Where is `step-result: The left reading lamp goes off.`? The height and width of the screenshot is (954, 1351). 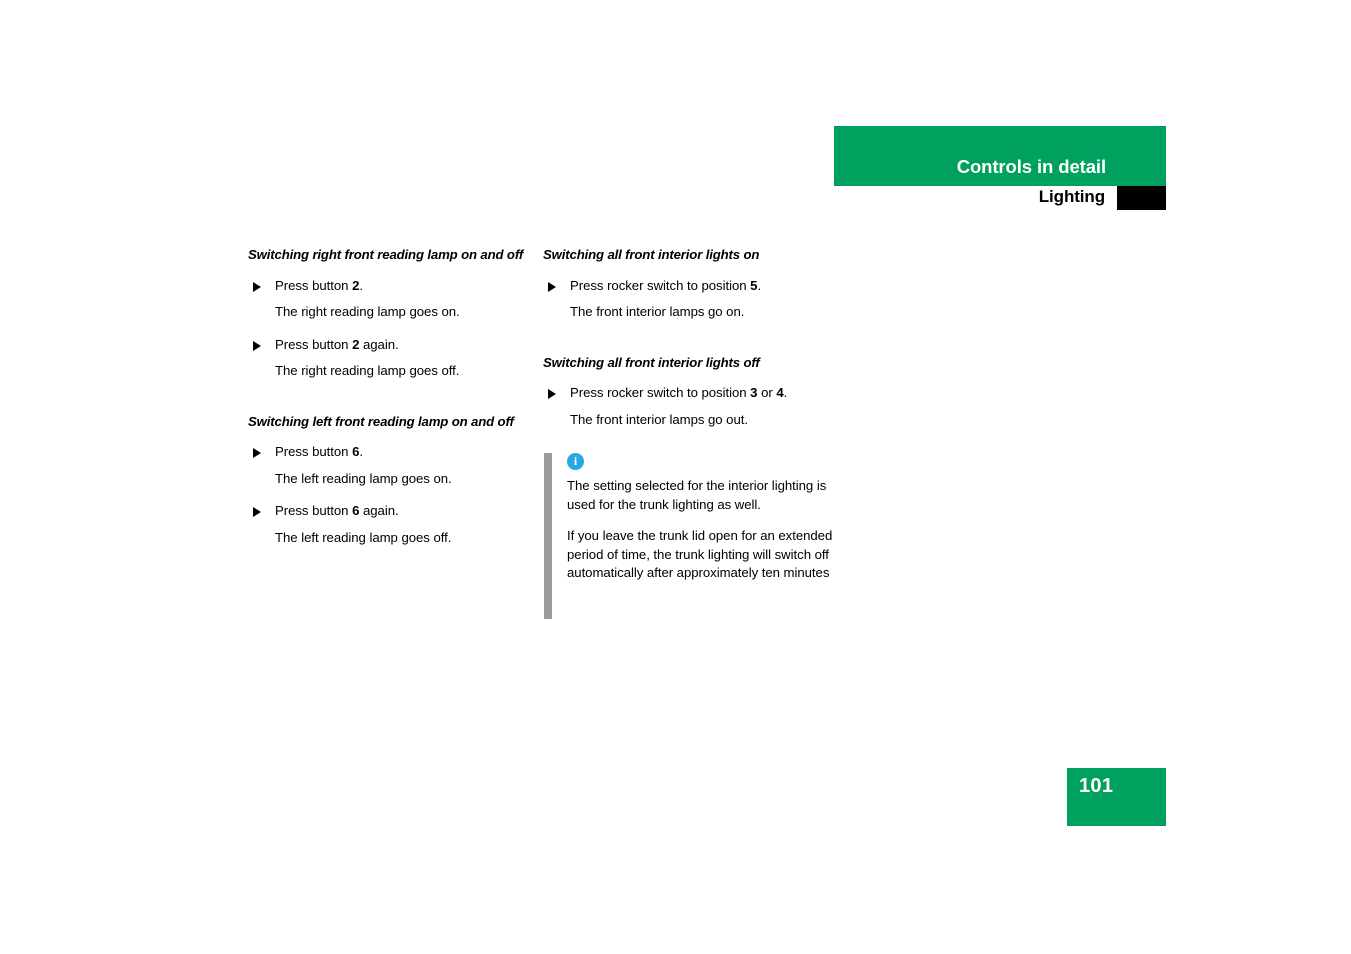
step-result: The left reading lamp goes off. is located at coordinates (363, 537).